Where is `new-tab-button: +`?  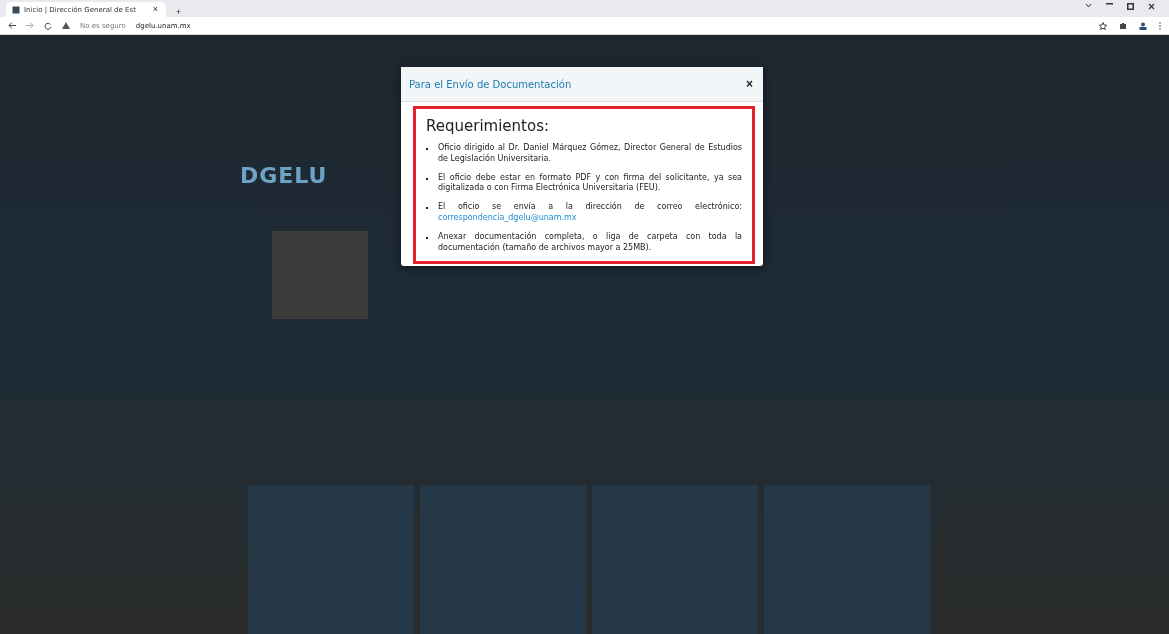
new-tab-button: + is located at coordinates (179, 12).